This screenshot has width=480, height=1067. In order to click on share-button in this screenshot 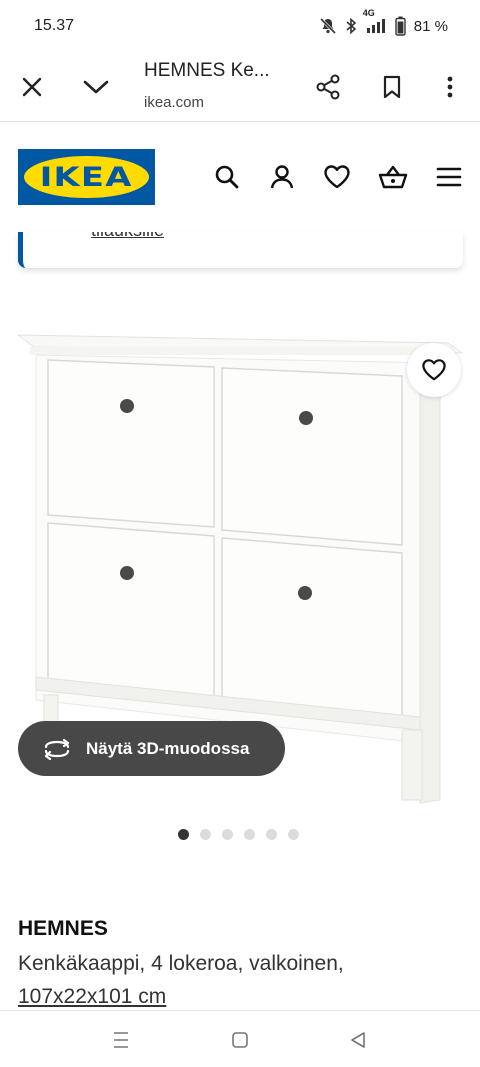, I will do `click(328, 87)`.